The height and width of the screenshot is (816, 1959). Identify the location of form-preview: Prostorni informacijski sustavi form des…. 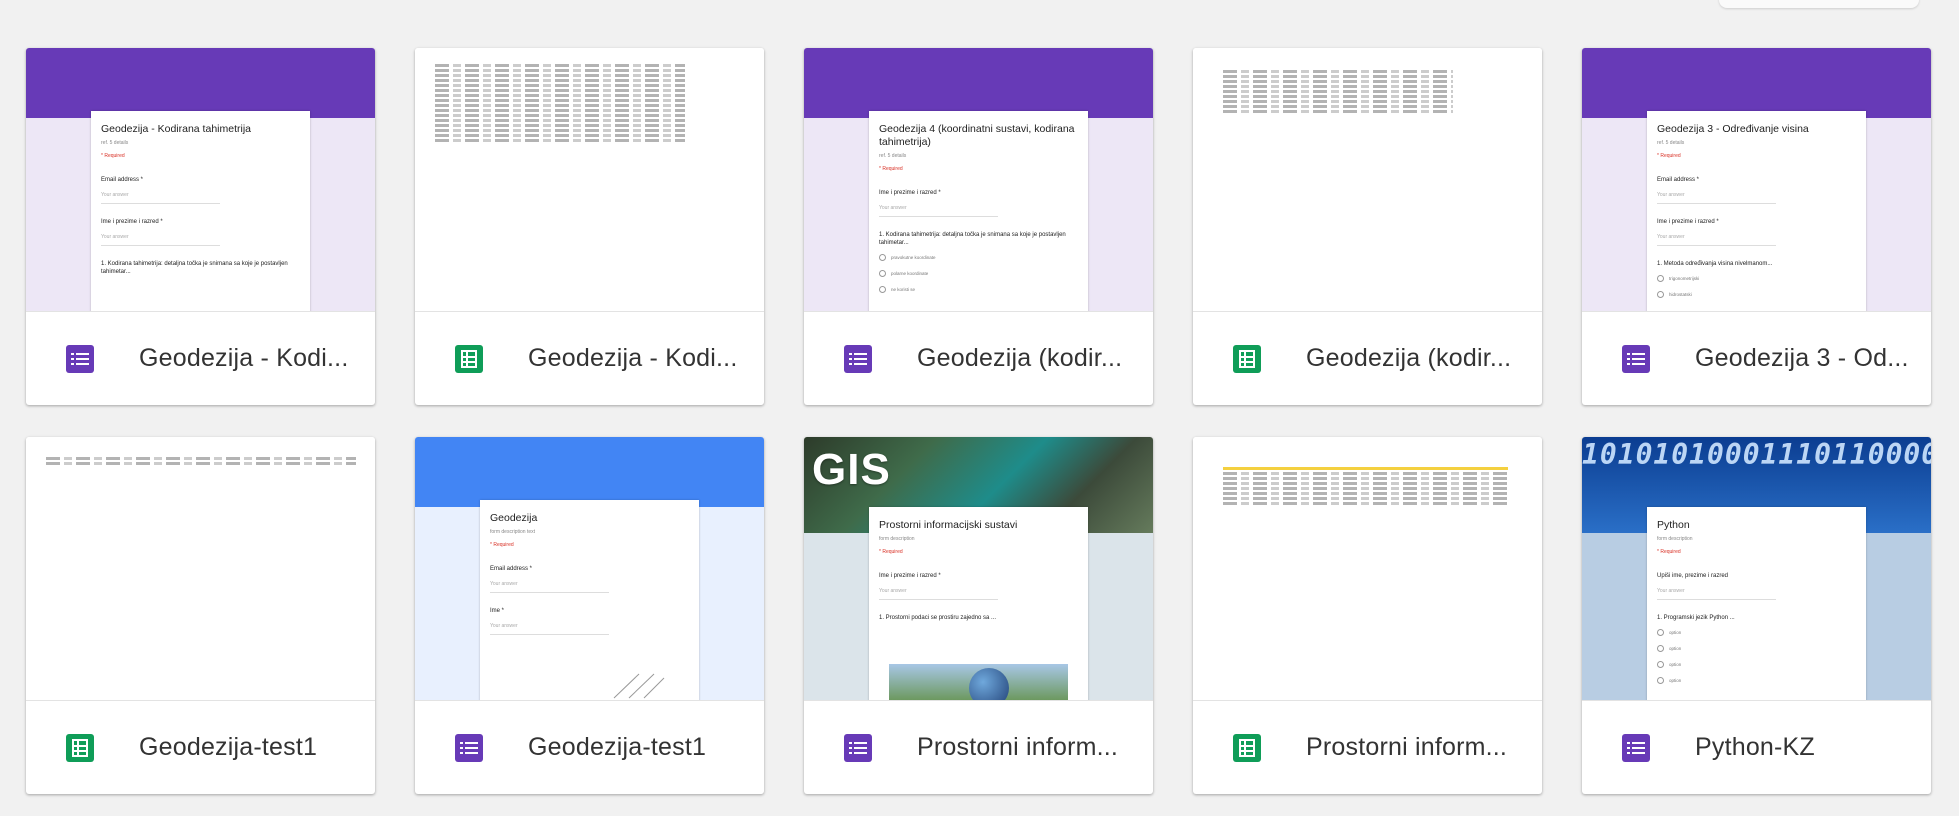
(978, 603).